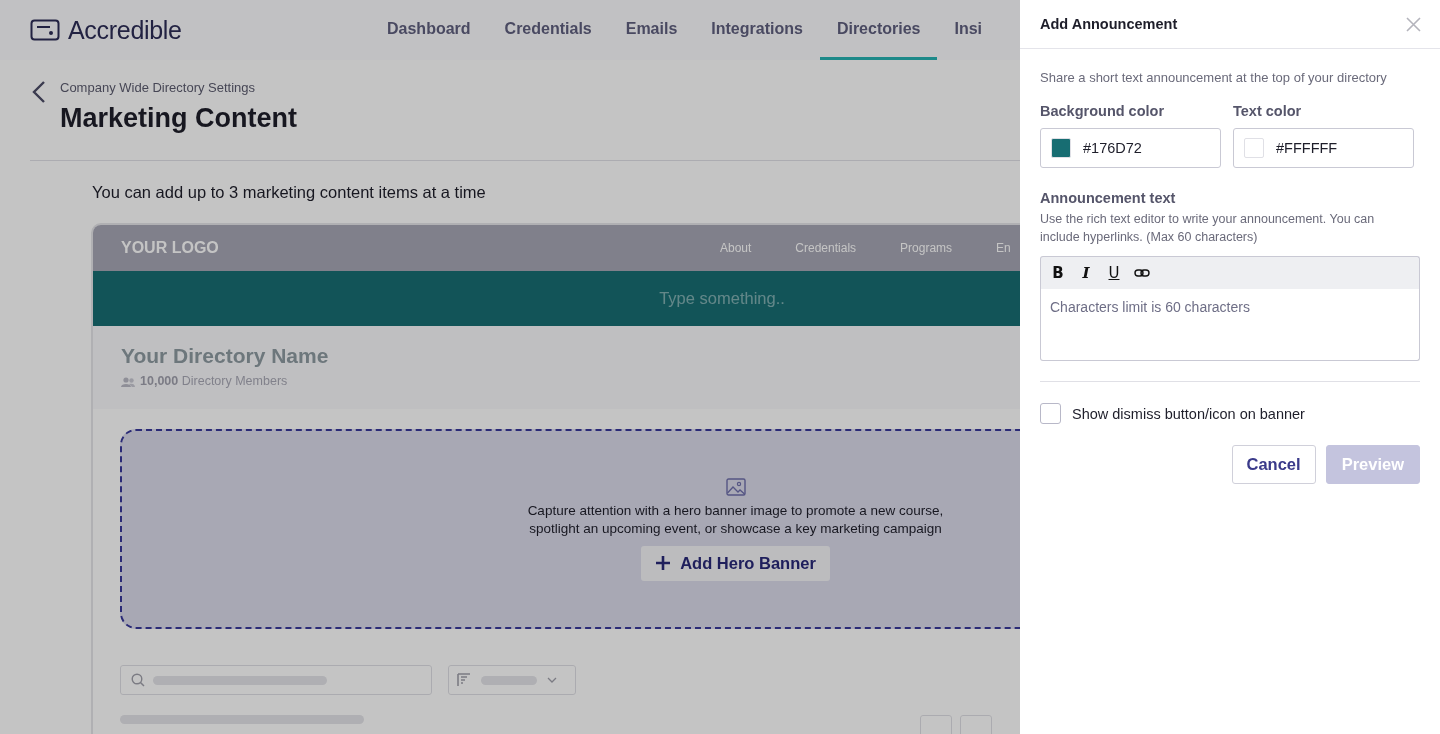 The width and height of the screenshot is (1440, 734). What do you see at coordinates (138, 680) in the screenshot?
I see `search-icon` at bounding box center [138, 680].